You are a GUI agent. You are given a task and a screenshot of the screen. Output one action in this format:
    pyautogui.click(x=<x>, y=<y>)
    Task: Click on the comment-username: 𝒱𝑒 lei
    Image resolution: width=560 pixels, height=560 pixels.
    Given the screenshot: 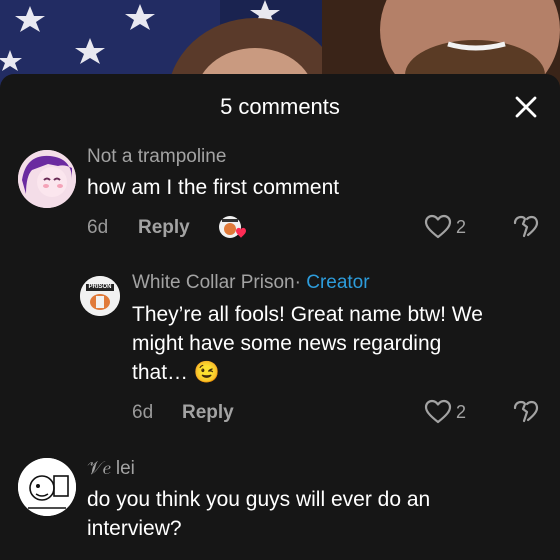 What is the action you would take?
    pyautogui.click(x=111, y=469)
    